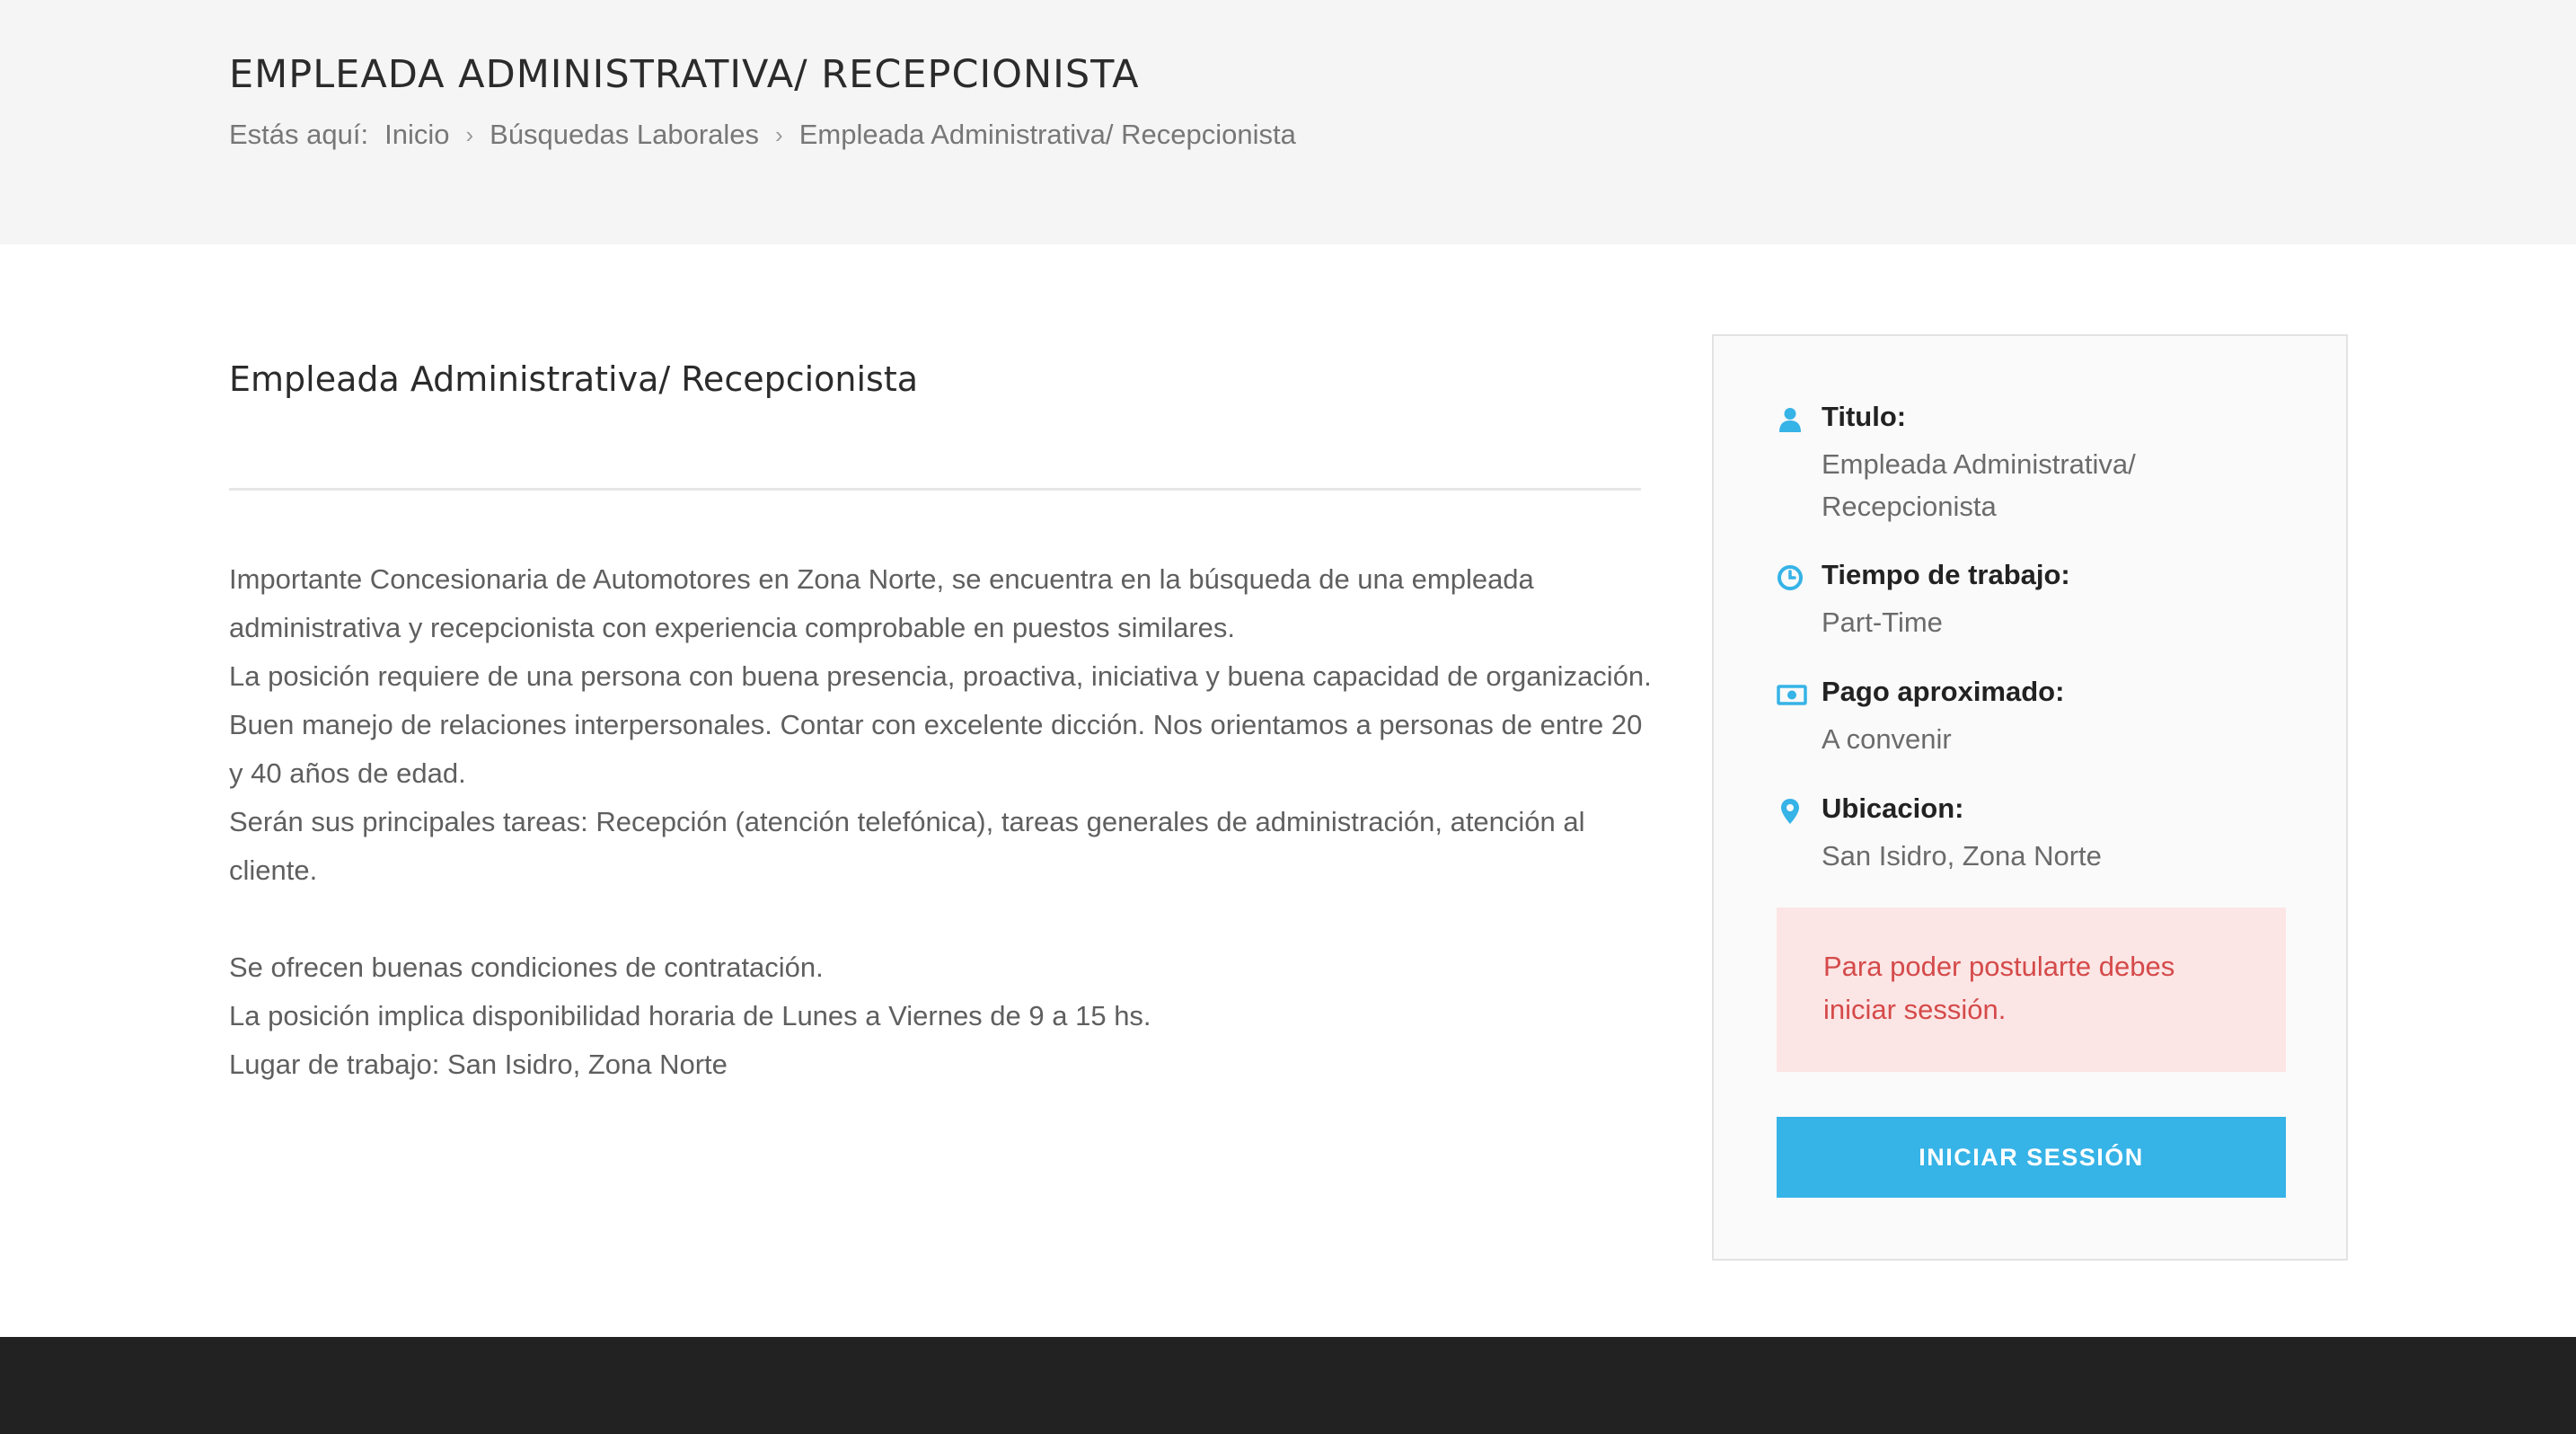 The width and height of the screenshot is (2576, 1434). I want to click on job-title: Empleada Administrativa/ Recepcionista, so click(574, 379).